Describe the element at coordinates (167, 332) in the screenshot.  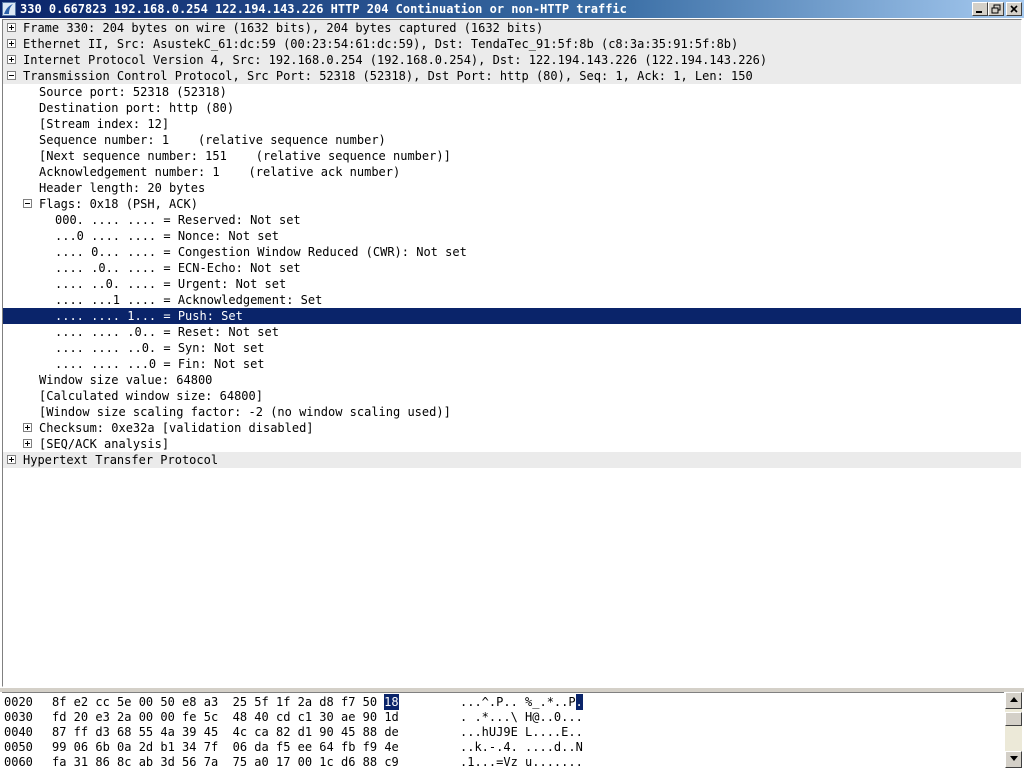
I see `tree-row-label: .... .... .0.. = Reset: Not set` at that location.